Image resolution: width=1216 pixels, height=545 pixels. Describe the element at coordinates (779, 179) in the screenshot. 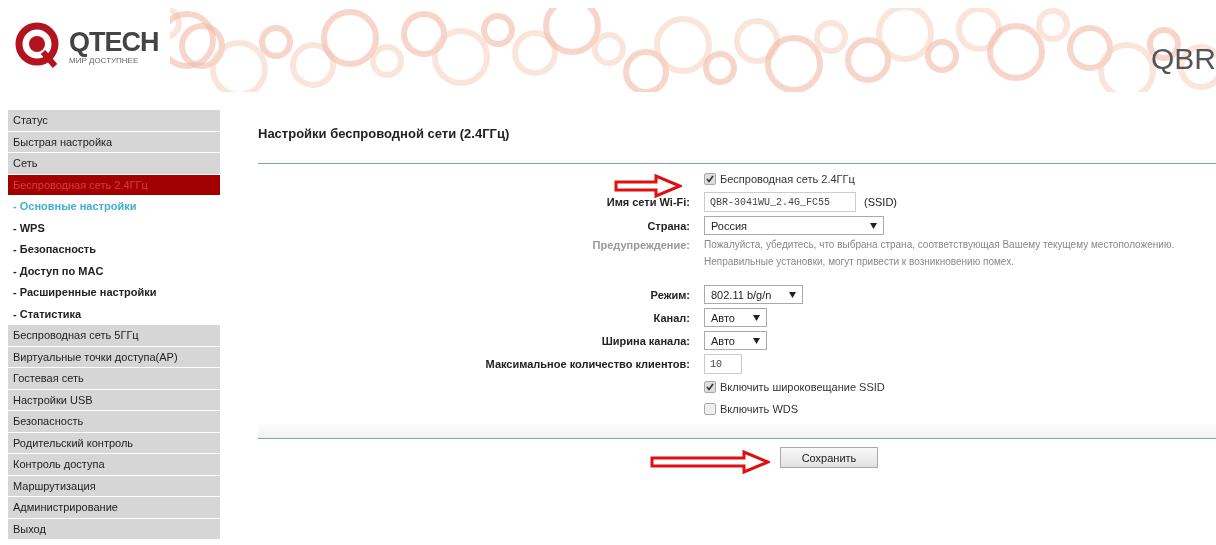

I see `checkbox-option: Беспроводная сеть 2.4ГГц` at that location.